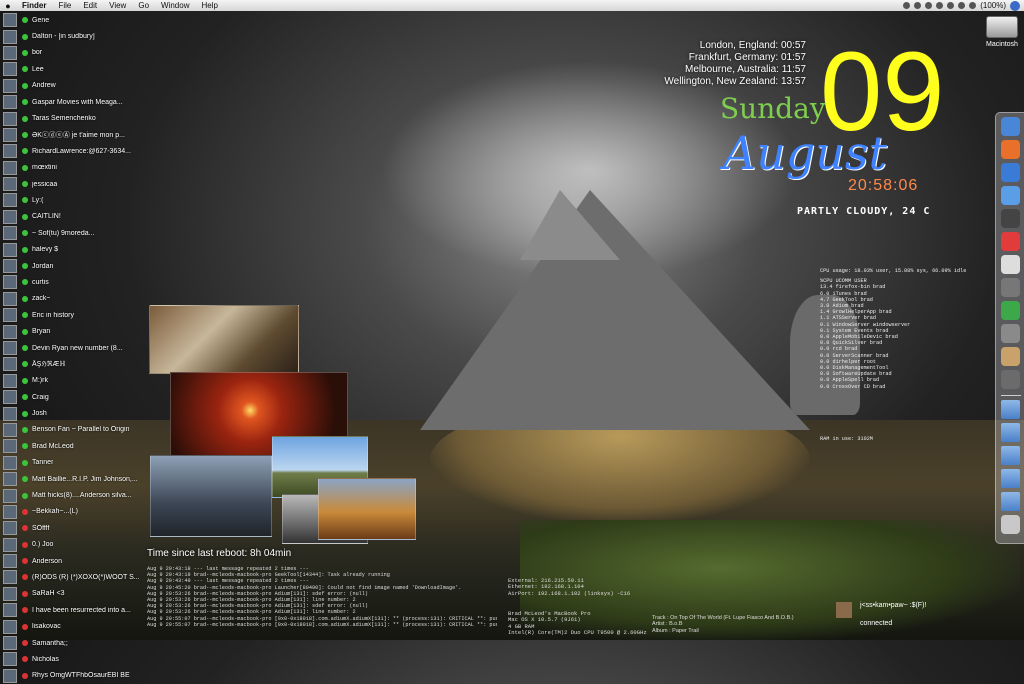 The image size is (1024, 684). Describe the element at coordinates (70, 315) in the screenshot. I see `contact-item: Eric in history` at that location.